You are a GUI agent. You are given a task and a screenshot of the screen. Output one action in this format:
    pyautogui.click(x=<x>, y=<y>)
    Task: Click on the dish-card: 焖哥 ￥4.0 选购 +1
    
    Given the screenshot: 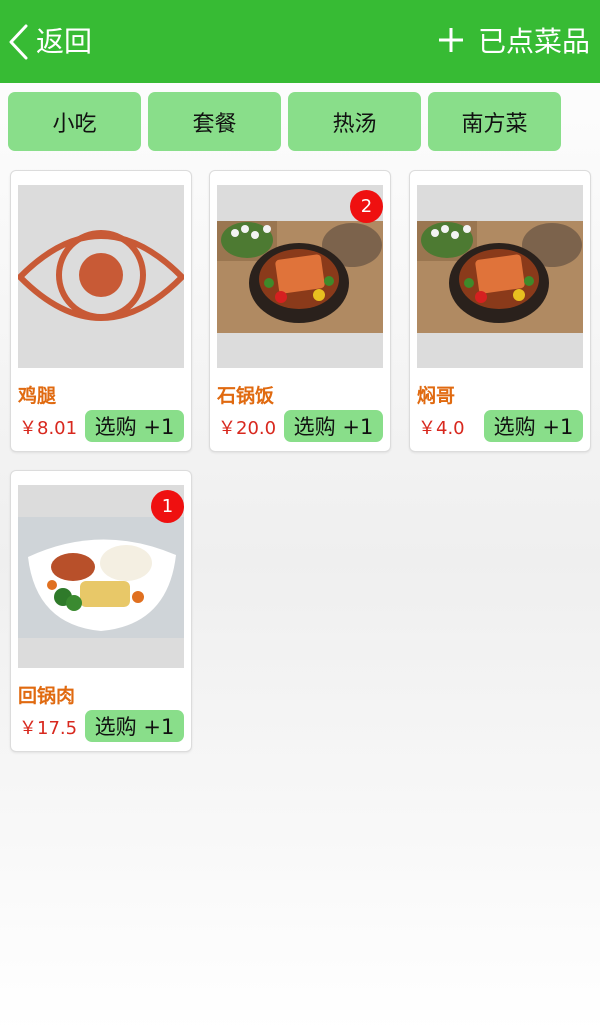 What is the action you would take?
    pyautogui.click(x=500, y=311)
    